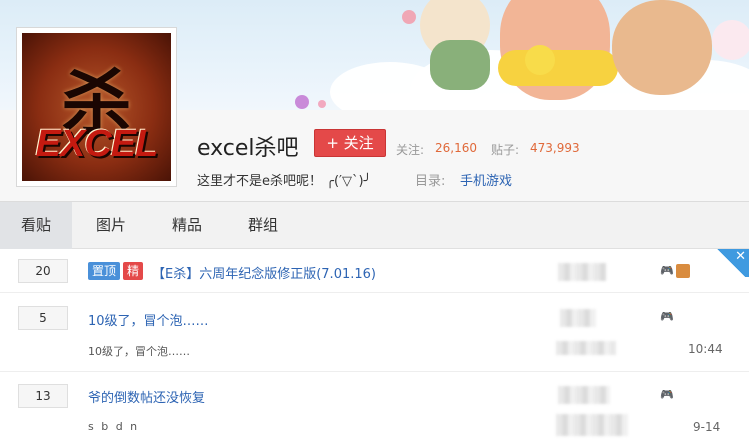 This screenshot has height=445, width=749. I want to click on forum-tabs: 看贴 图片 精品 群组, so click(374, 225).